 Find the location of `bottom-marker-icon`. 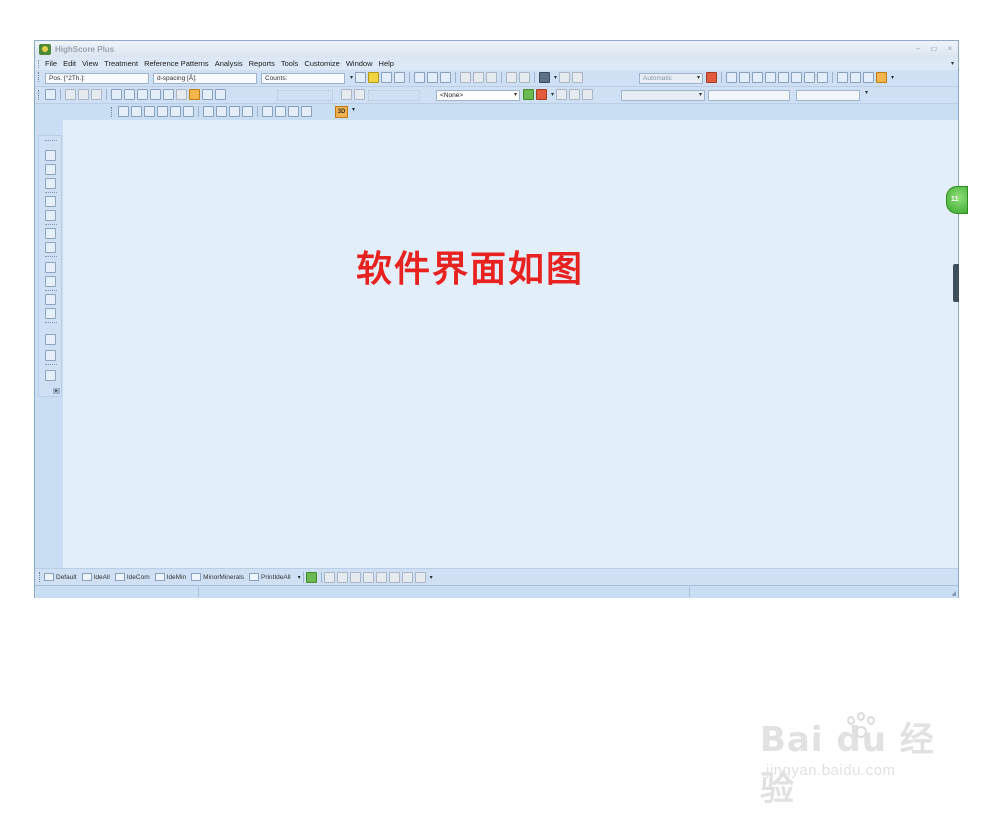

bottom-marker-icon is located at coordinates (381, 577).